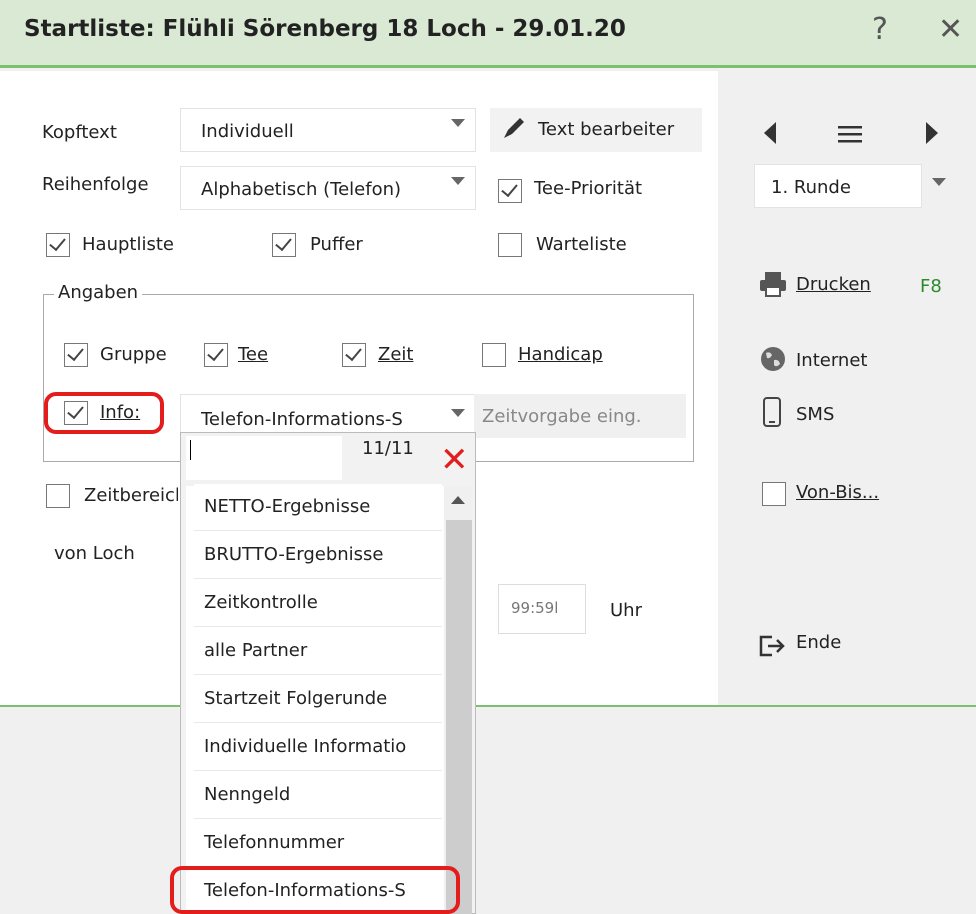  What do you see at coordinates (770, 133) in the screenshot?
I see `prev-arrow-icon` at bounding box center [770, 133].